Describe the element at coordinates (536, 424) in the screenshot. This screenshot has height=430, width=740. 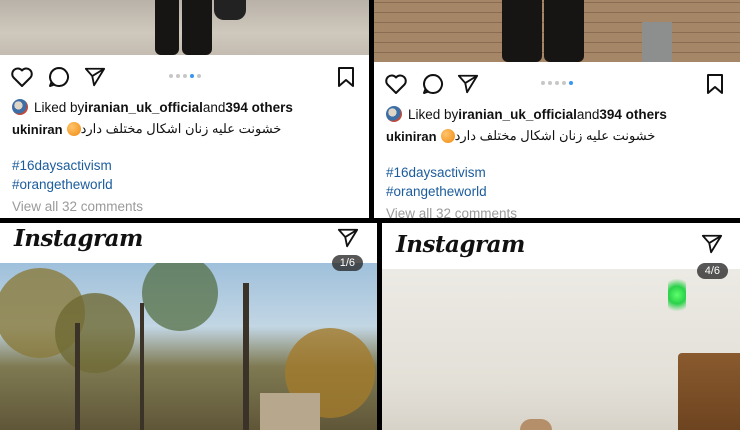
I see `person-head` at that location.